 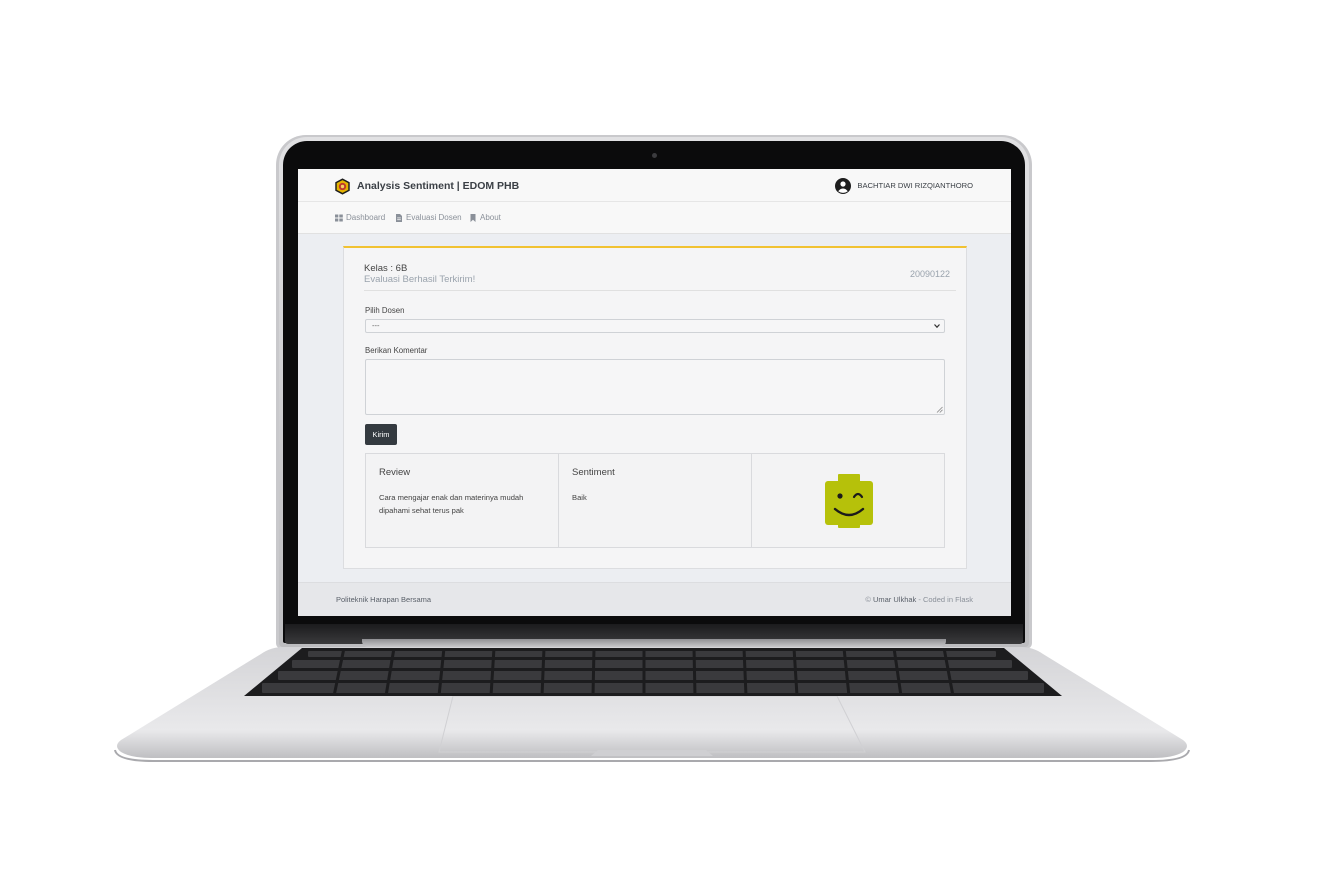 What do you see at coordinates (384, 599) in the screenshot?
I see `footer-institution: Politeknik Harapan Bersama` at bounding box center [384, 599].